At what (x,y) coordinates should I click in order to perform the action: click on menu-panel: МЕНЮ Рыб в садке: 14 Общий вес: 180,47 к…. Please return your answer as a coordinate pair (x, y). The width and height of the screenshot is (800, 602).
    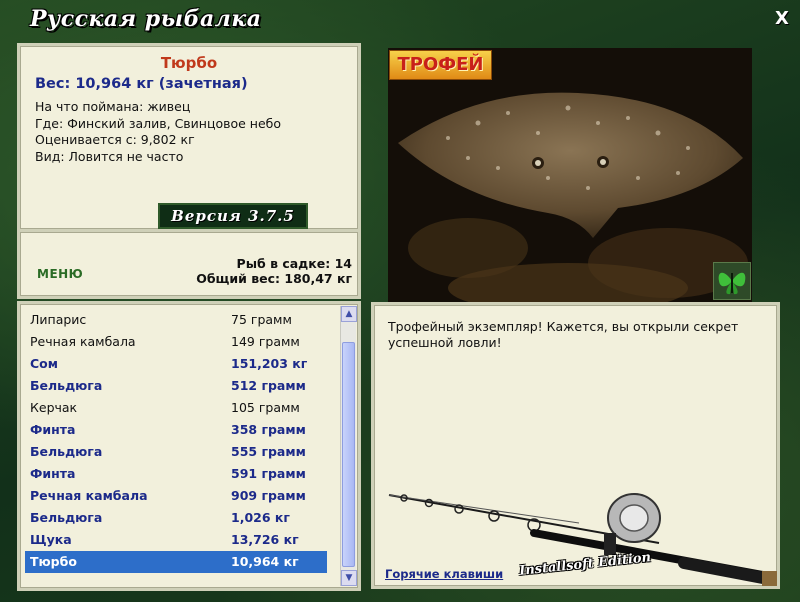
    Looking at the image, I should click on (189, 264).